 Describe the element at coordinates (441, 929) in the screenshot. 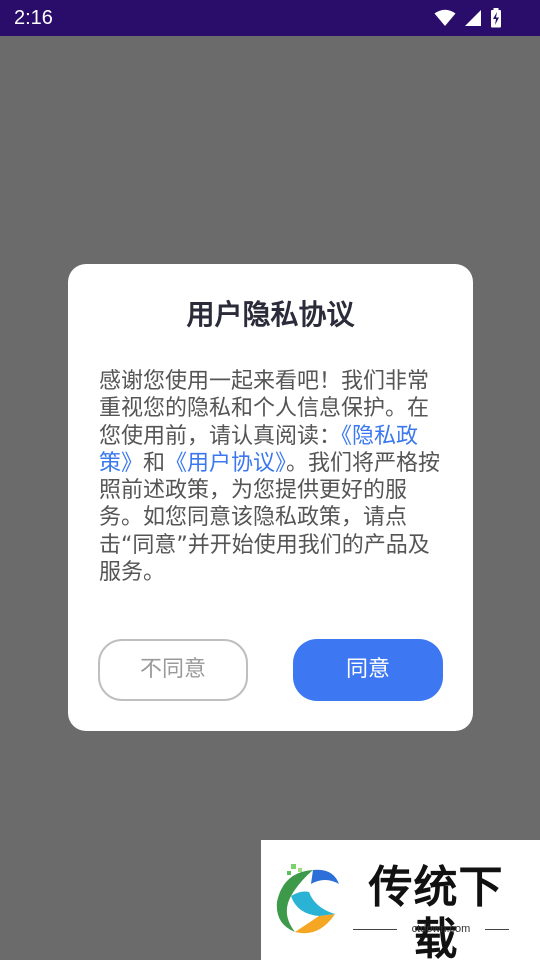

I see `watermark-url: ctdown.com` at that location.